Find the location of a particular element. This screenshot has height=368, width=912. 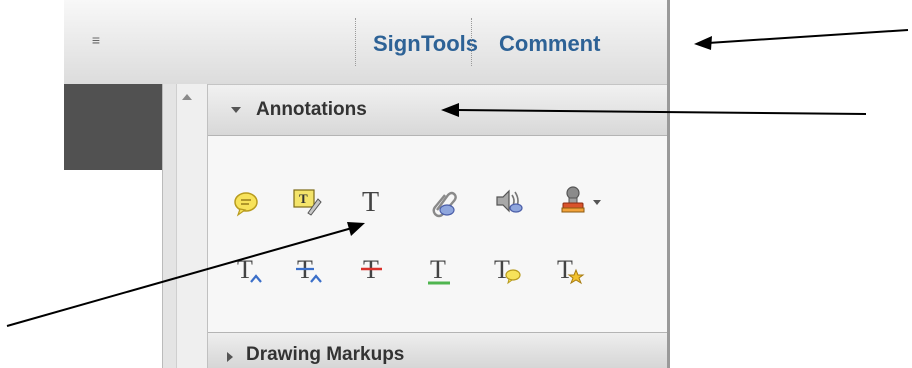

underline-icon: T is located at coordinates (442, 271).